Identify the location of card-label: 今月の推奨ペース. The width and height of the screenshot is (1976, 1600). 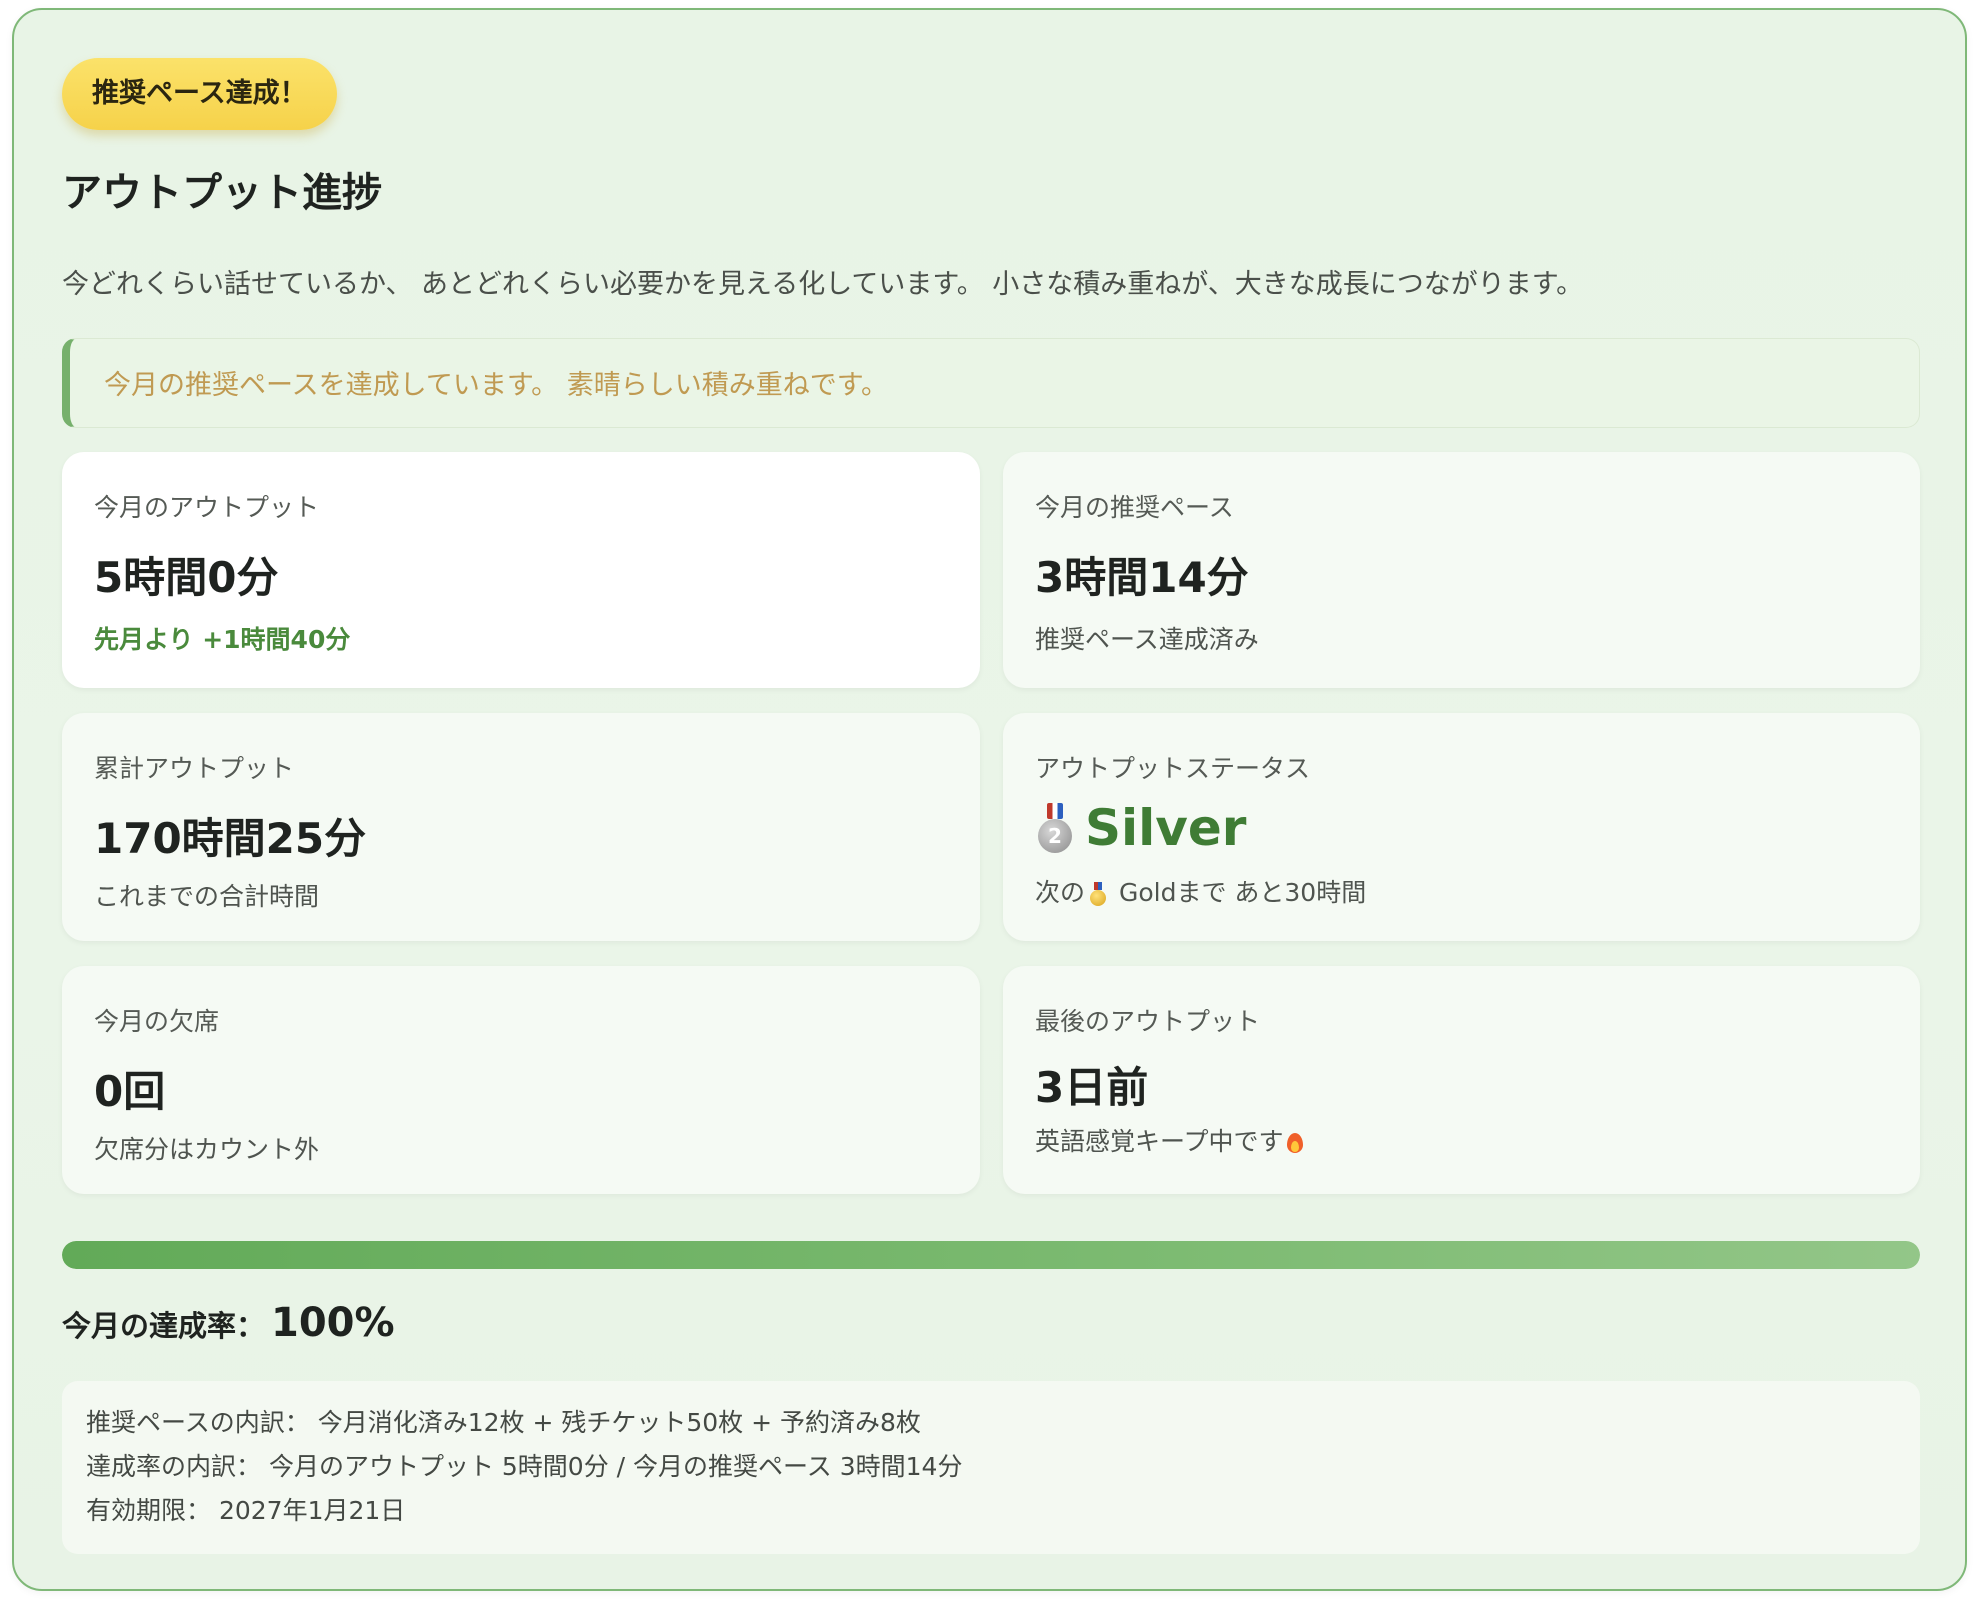
(1134, 507).